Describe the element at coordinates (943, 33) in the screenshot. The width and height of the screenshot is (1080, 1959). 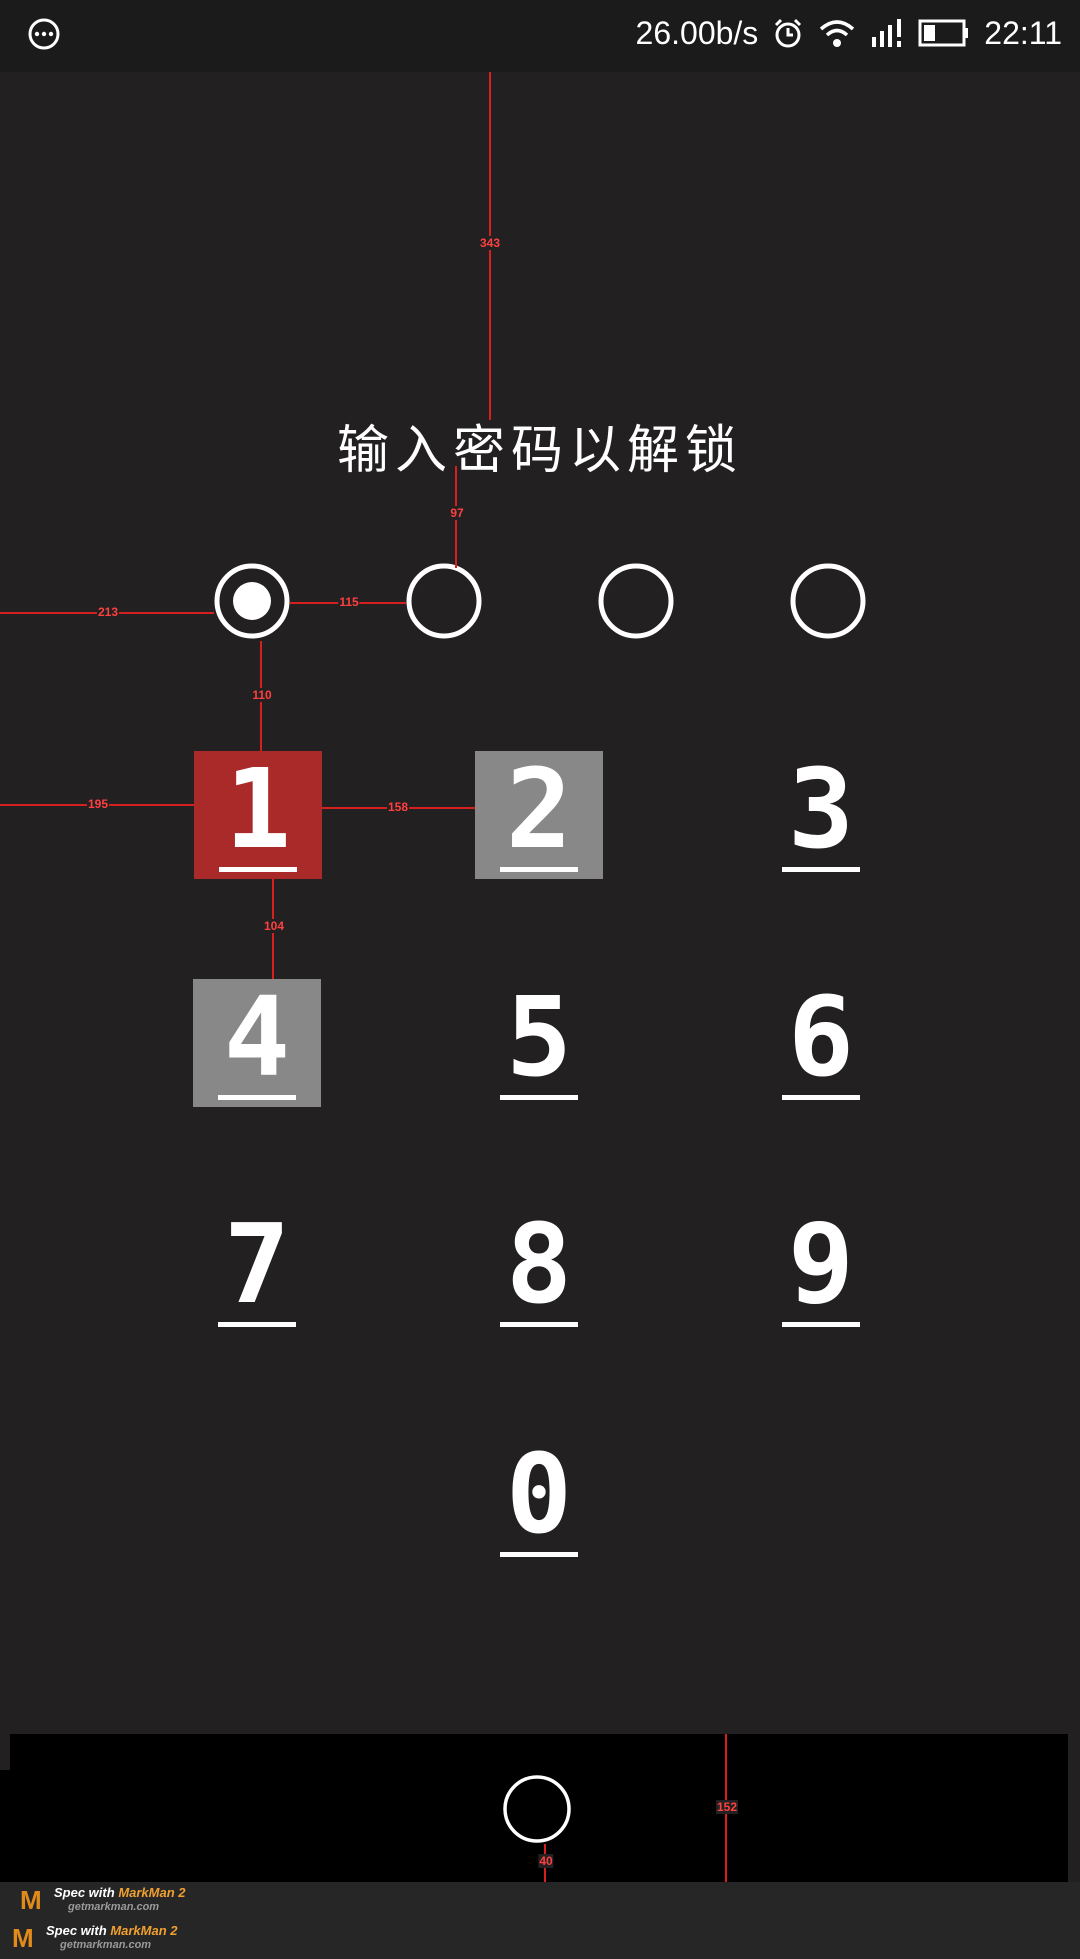
I see `battery-icon` at that location.